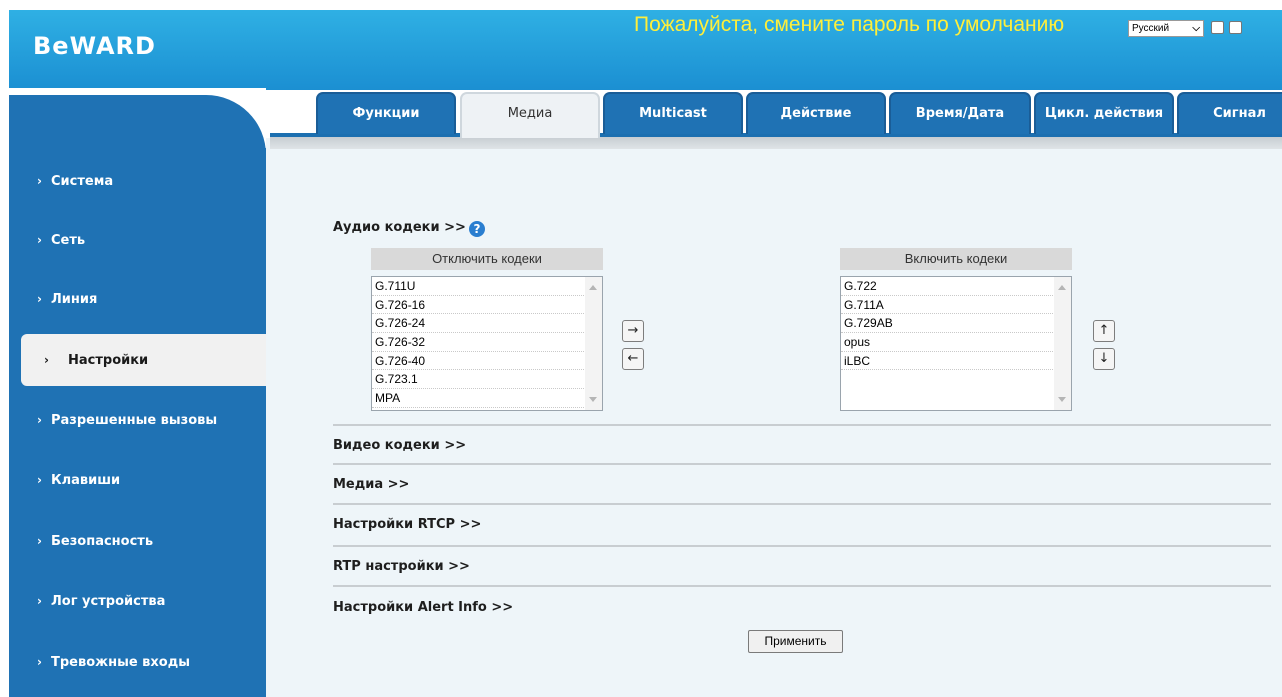  What do you see at coordinates (633, 331) in the screenshot?
I see `move-right-button: →` at bounding box center [633, 331].